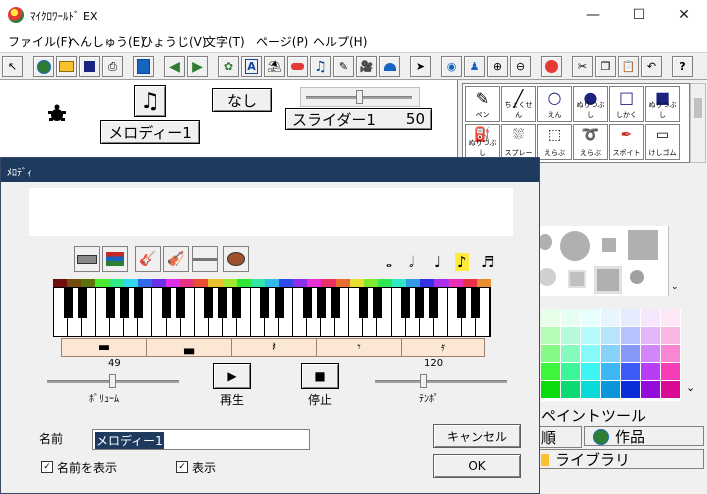 The image size is (707, 494). Describe the element at coordinates (201, 439) in the screenshot. I see `name-field: メロディー1` at that location.